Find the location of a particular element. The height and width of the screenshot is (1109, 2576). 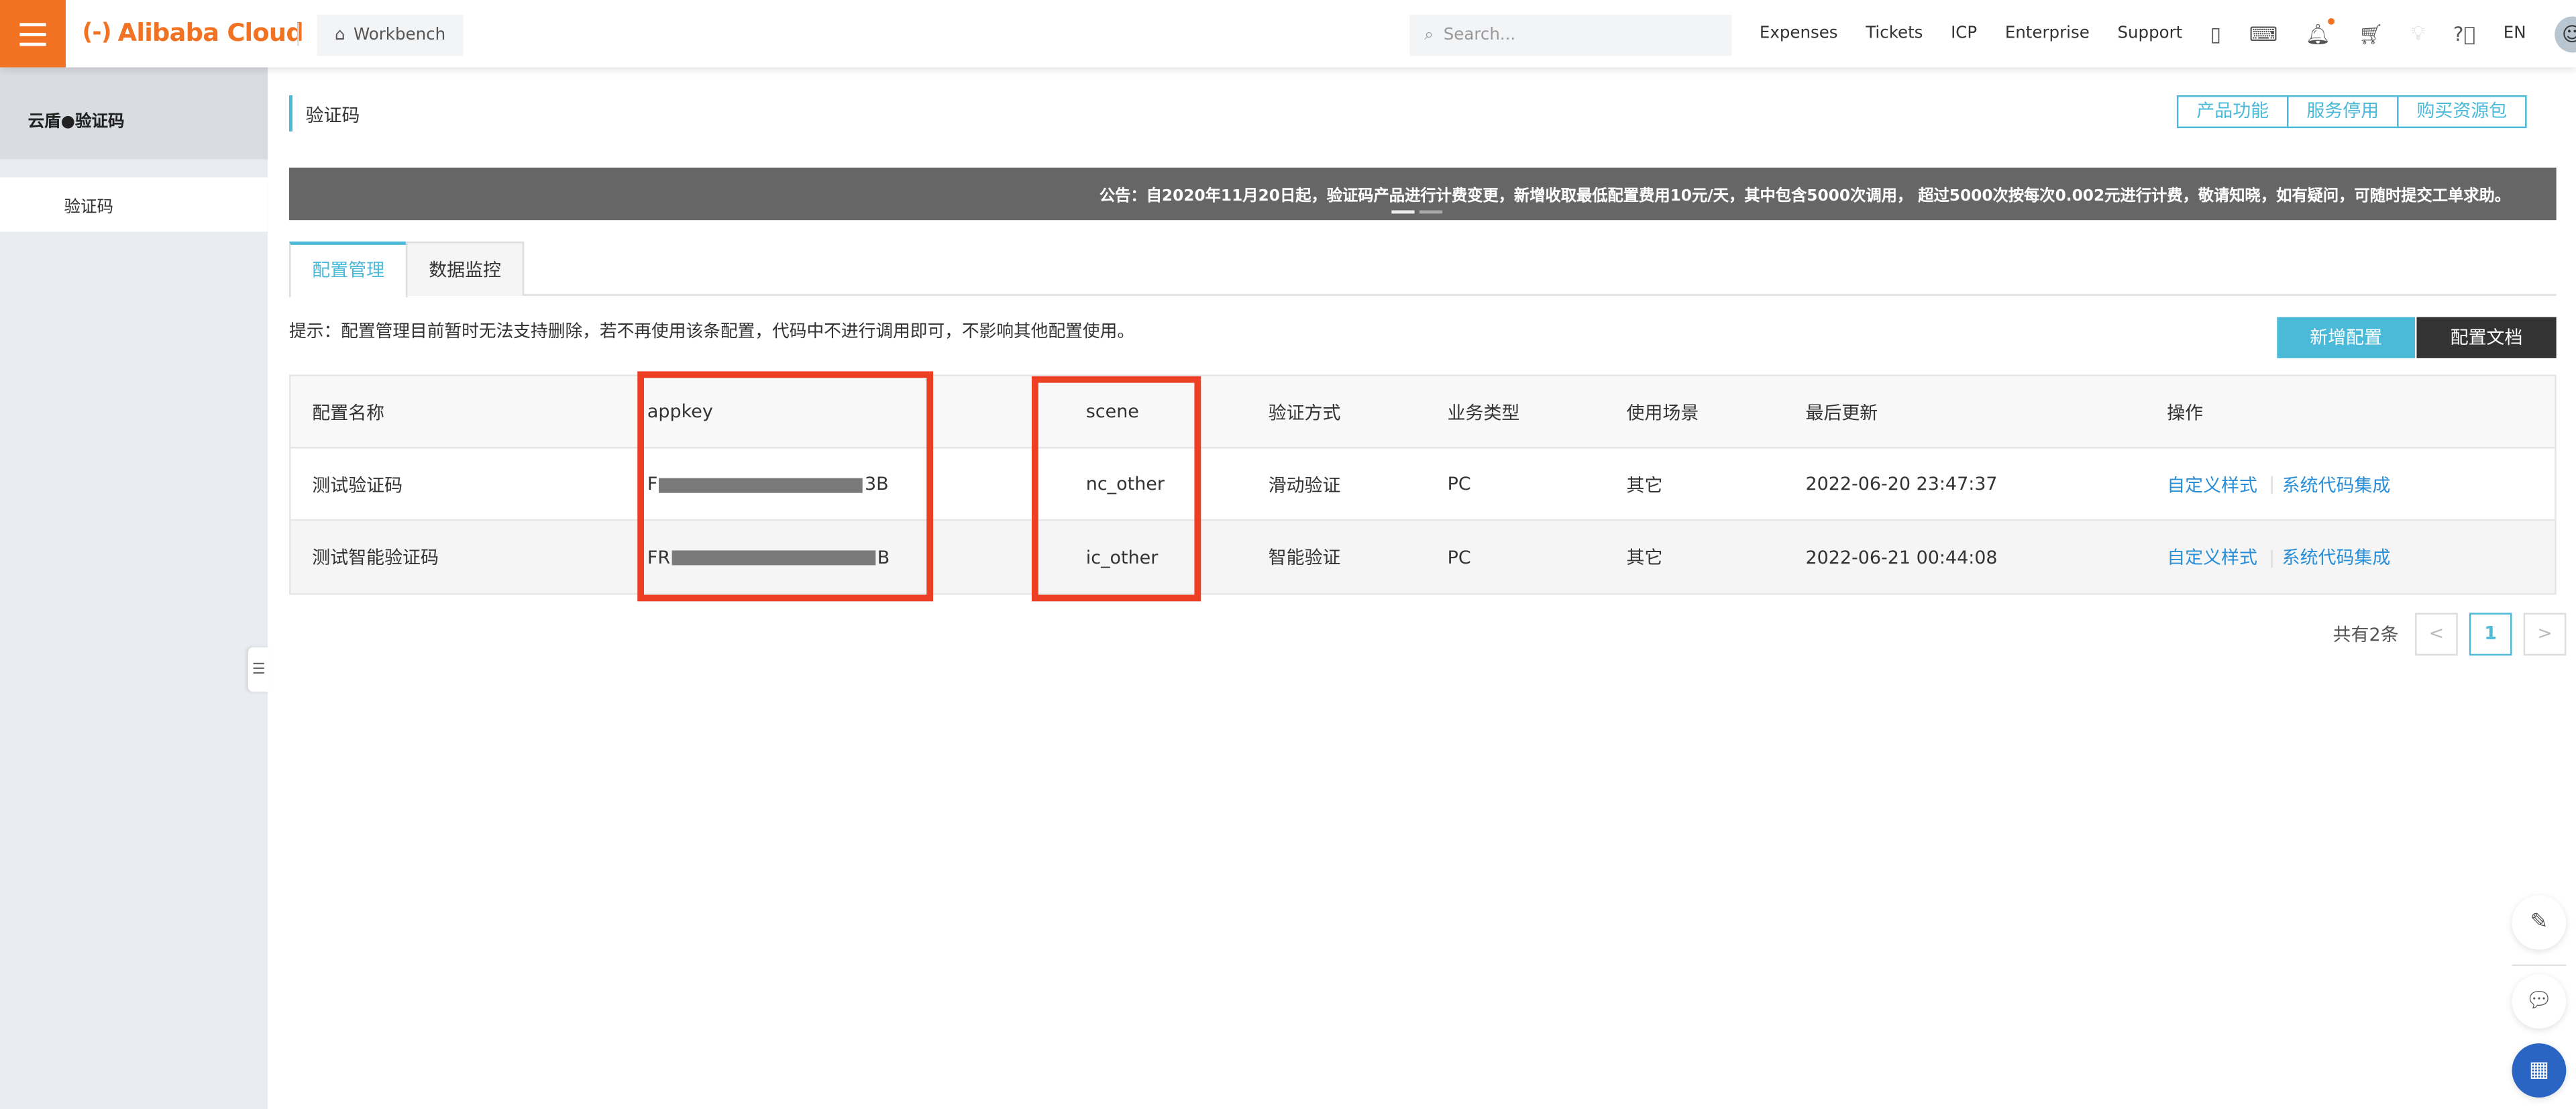

workbench-button: ⌂ Workbench is located at coordinates (390, 35).